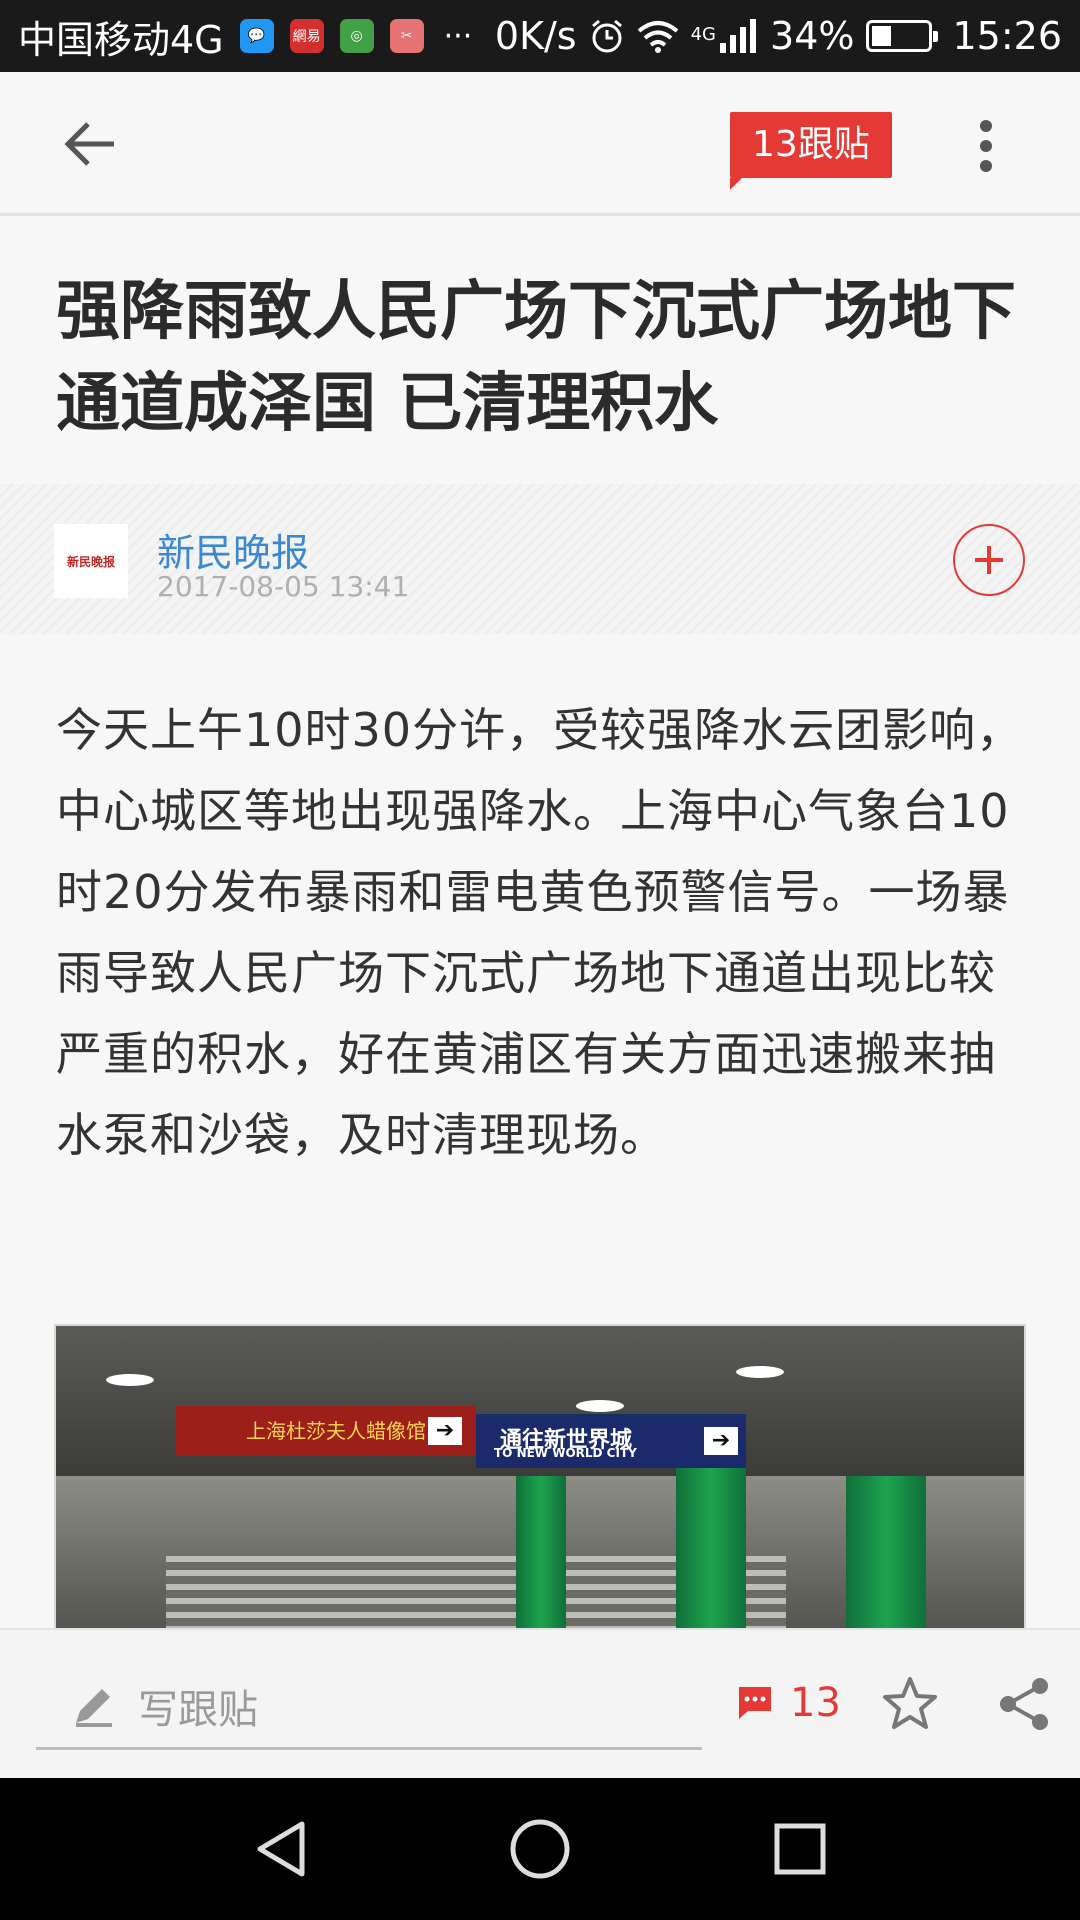 The width and height of the screenshot is (1080, 1920). I want to click on signal-icon, so click(738, 36).